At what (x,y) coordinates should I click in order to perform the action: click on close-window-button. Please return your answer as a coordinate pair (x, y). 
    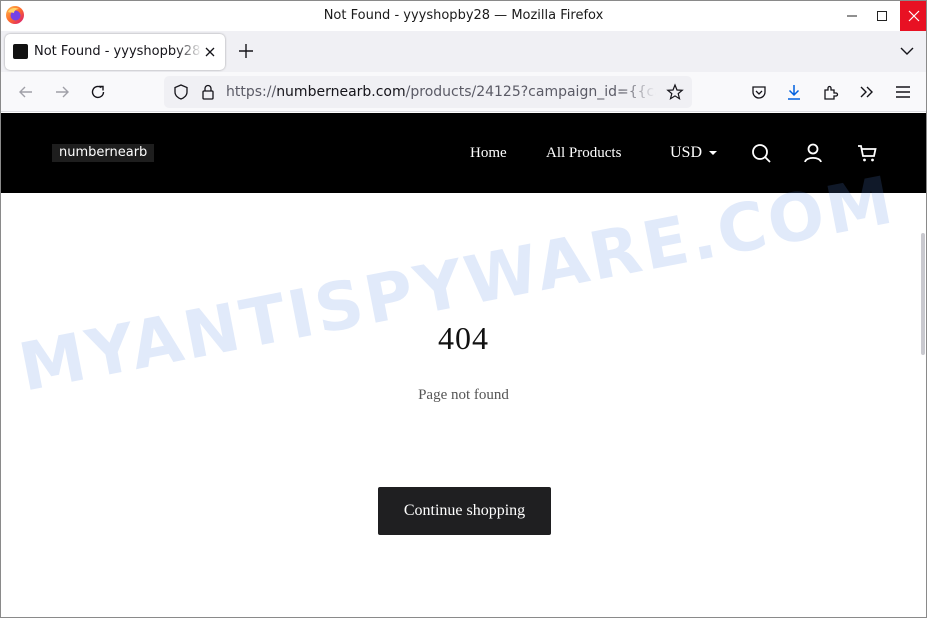
    Looking at the image, I should click on (913, 16).